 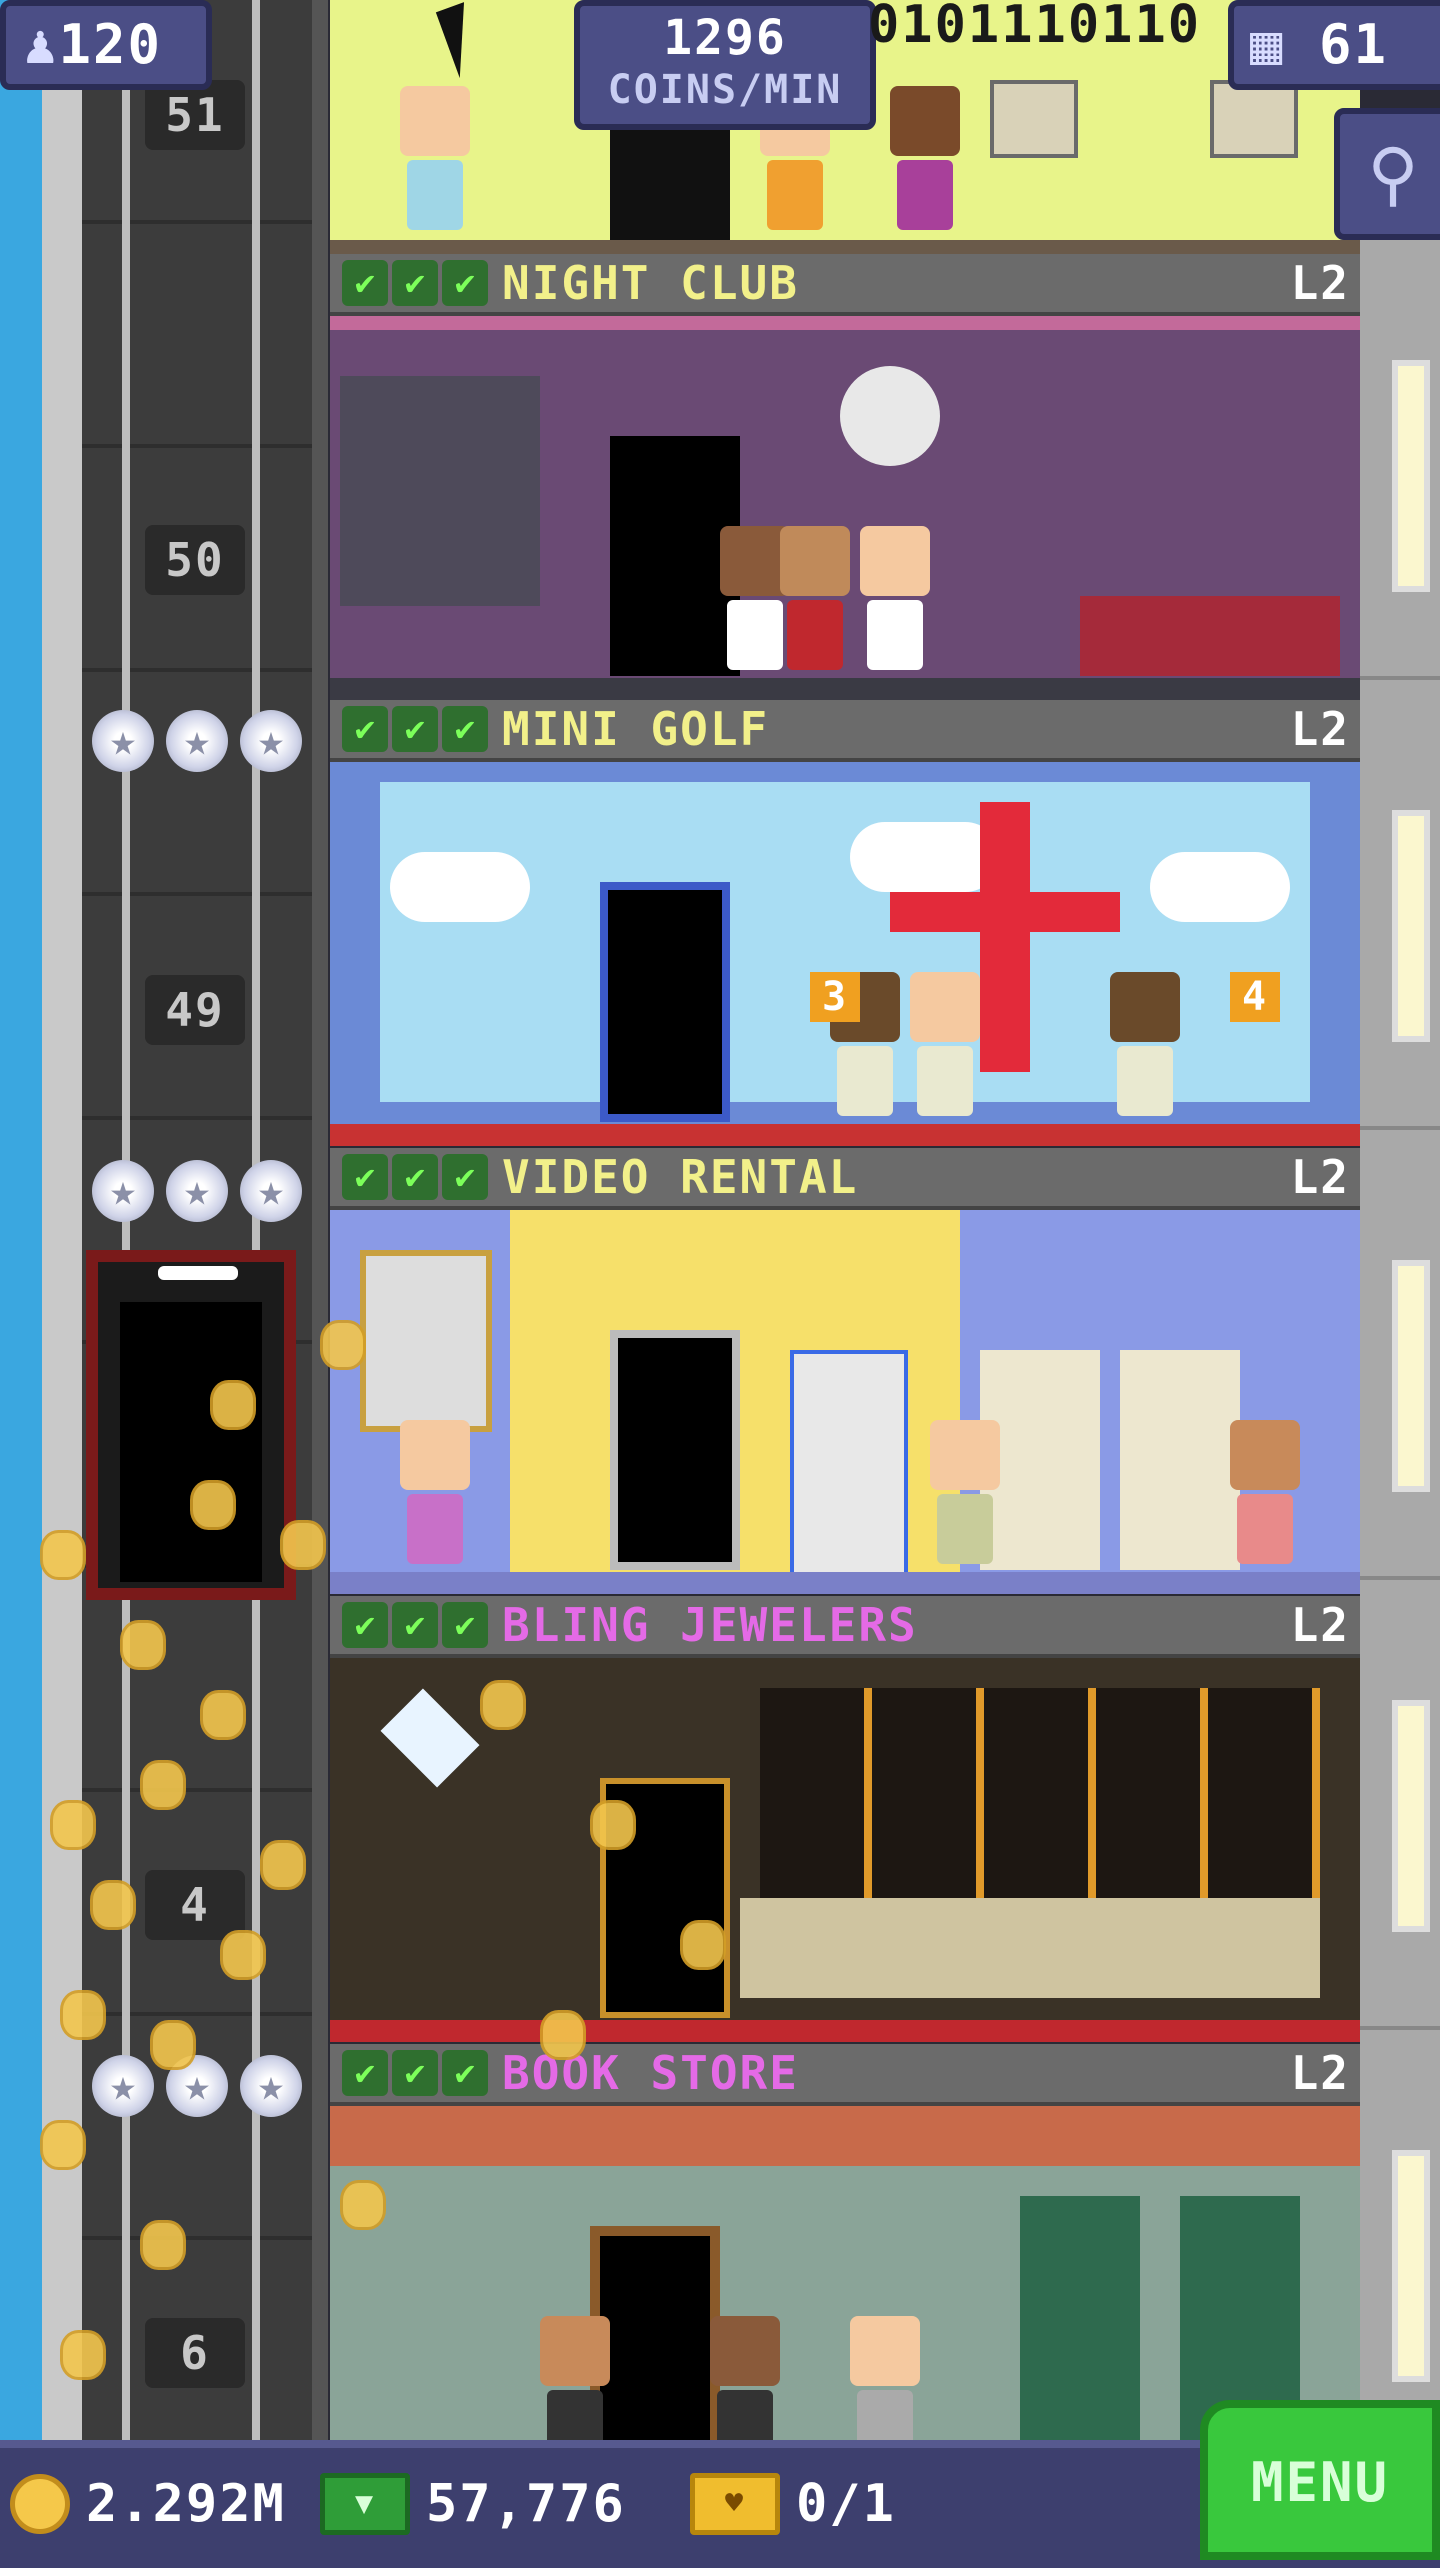 What do you see at coordinates (186, 2504) in the screenshot?
I see `coins-value: 2.292M` at bounding box center [186, 2504].